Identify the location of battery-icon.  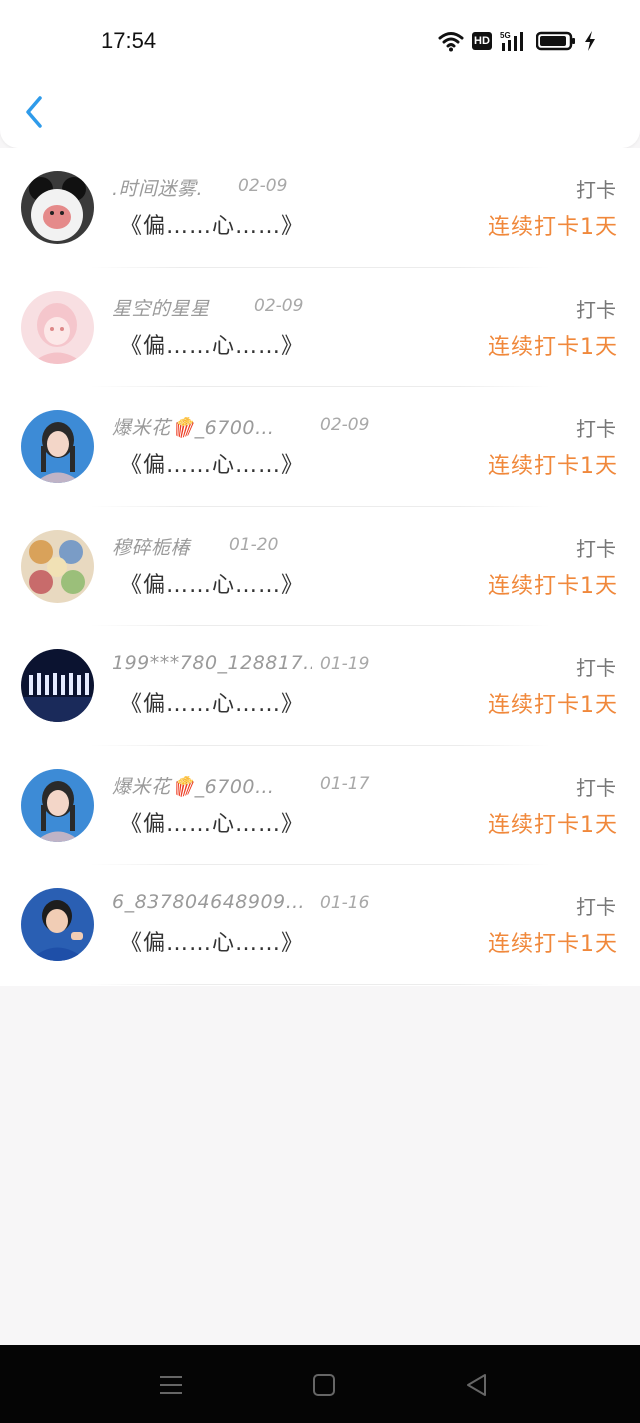
(555, 41).